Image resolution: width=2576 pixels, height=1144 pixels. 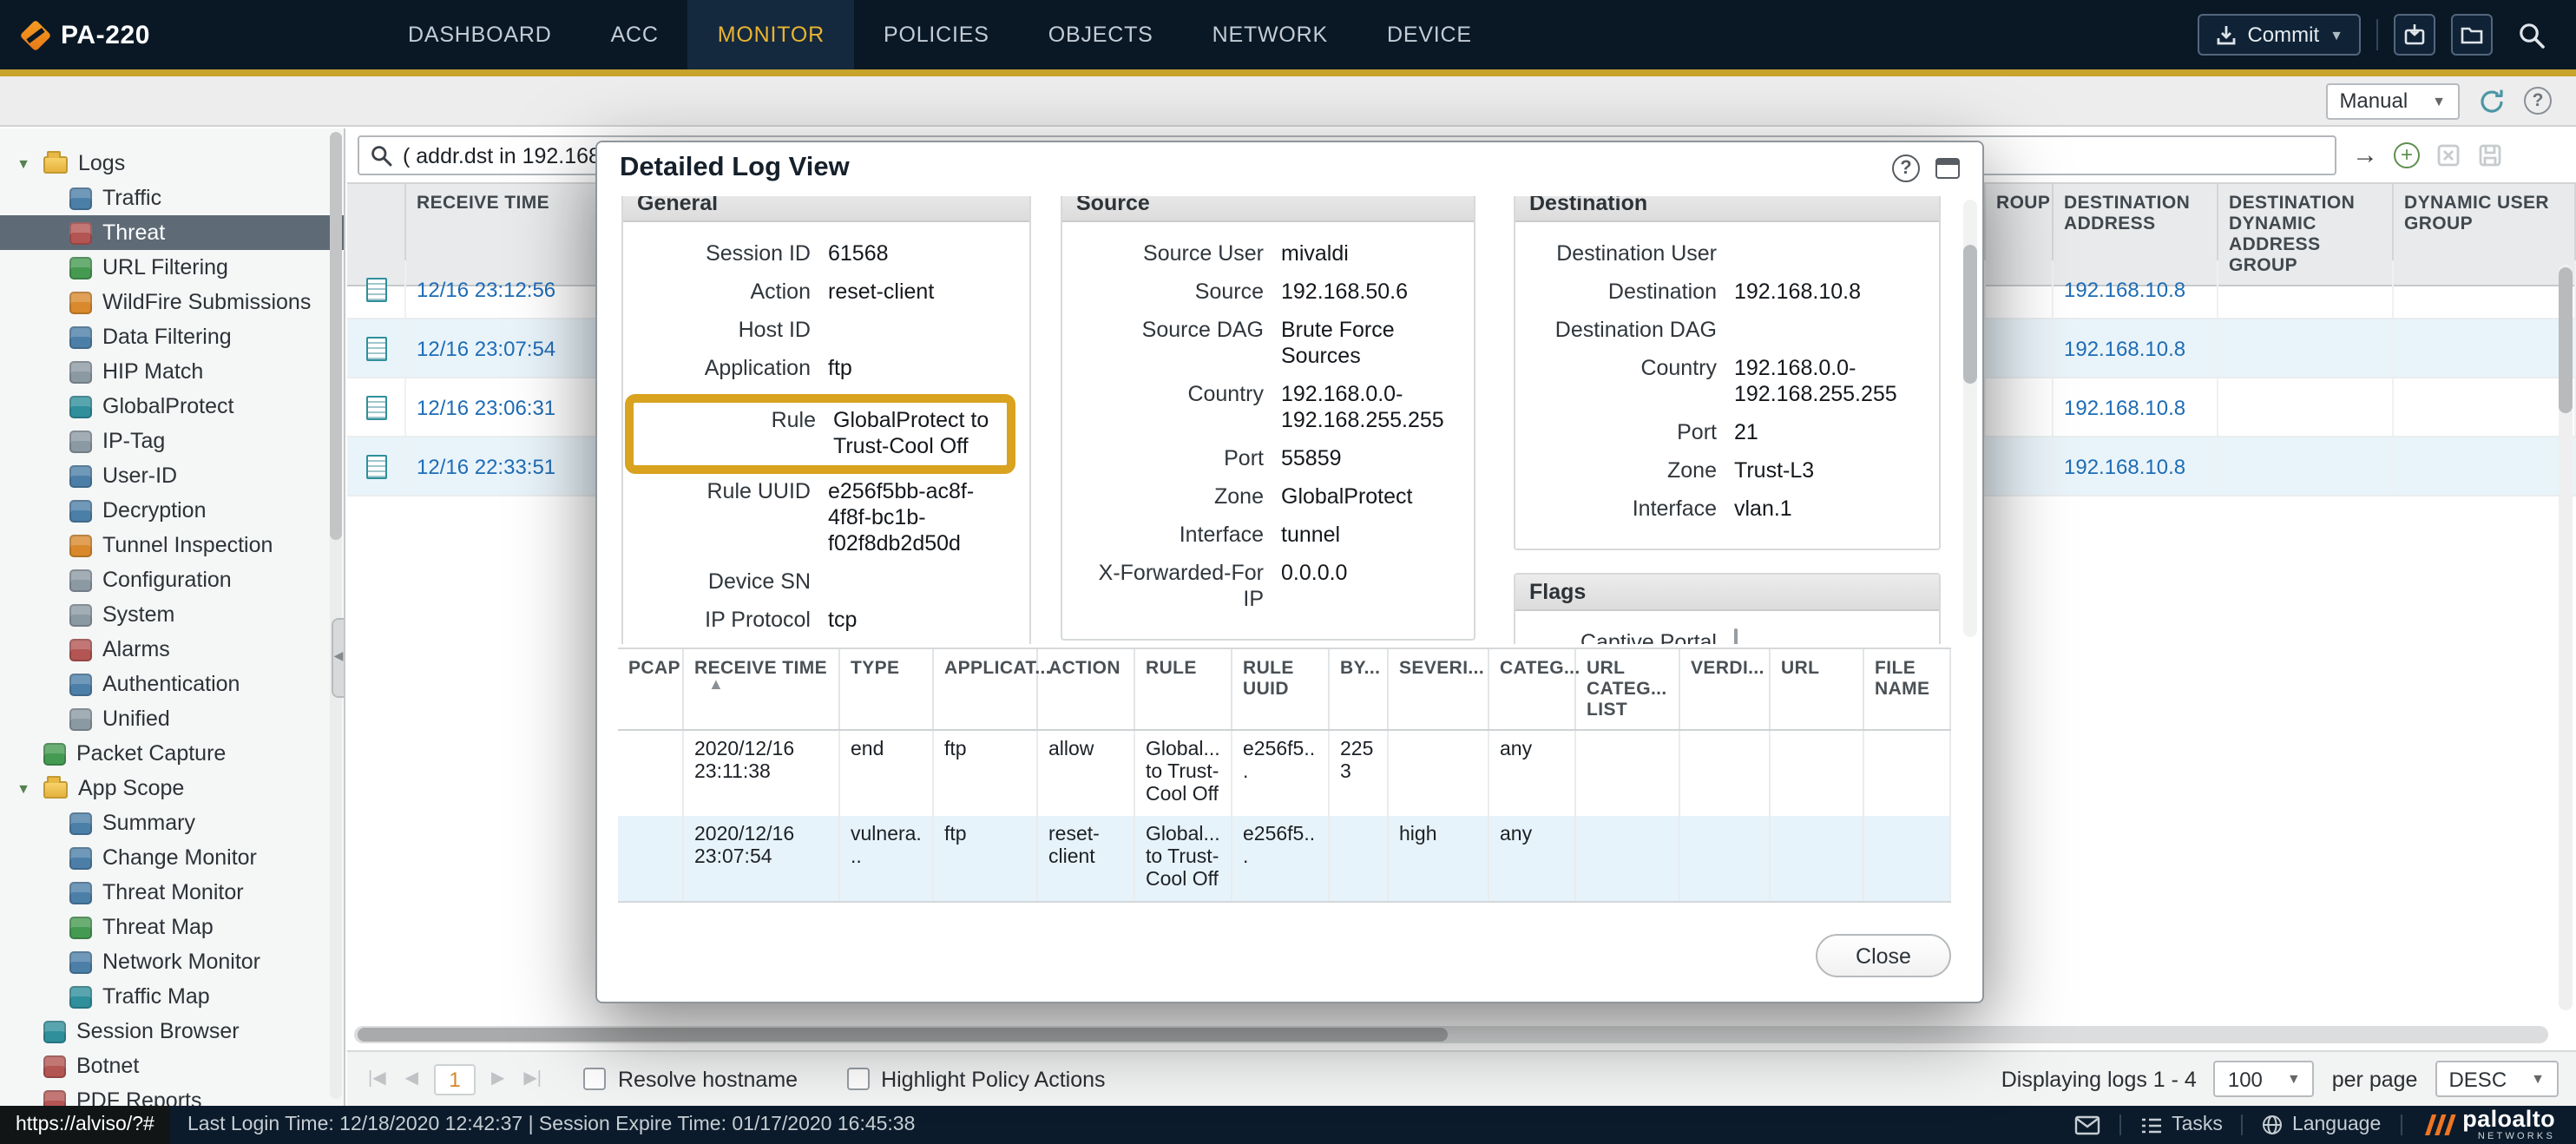 I want to click on highlight-policy-actions-checkbox, so click(x=858, y=1079).